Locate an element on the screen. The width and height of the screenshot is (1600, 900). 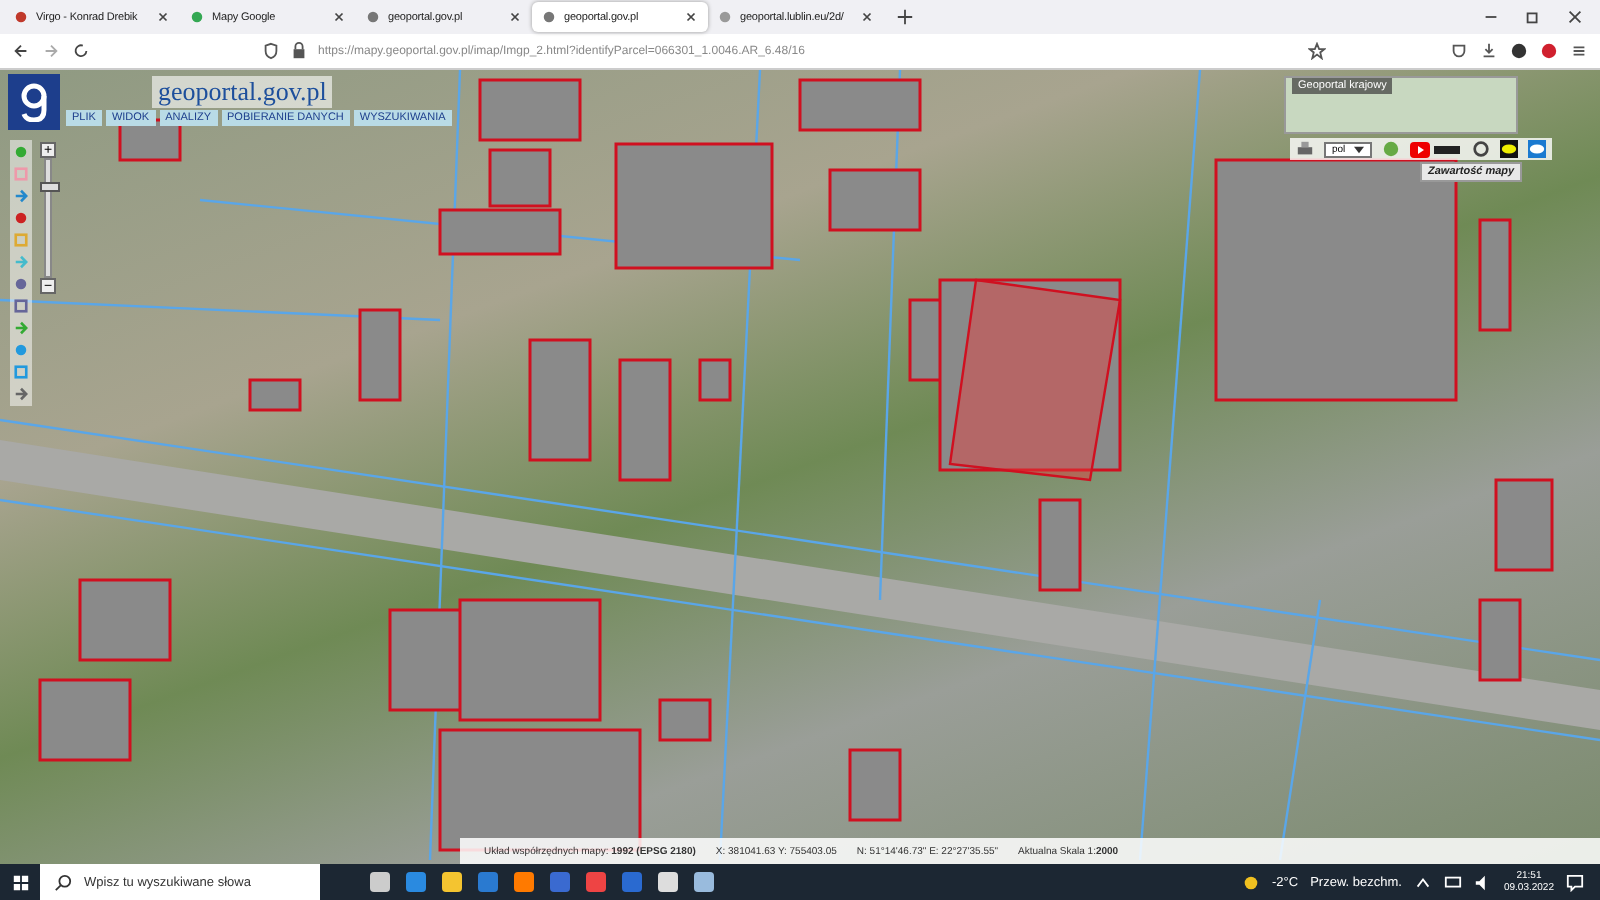
search-icon is located at coordinates (63, 882).